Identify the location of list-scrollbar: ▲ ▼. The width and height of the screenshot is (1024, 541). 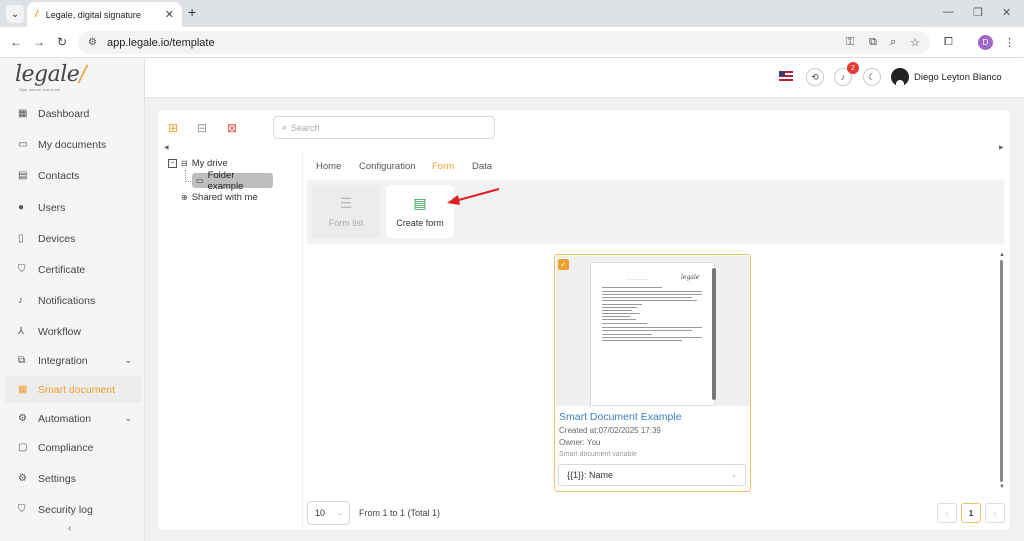
(1002, 372).